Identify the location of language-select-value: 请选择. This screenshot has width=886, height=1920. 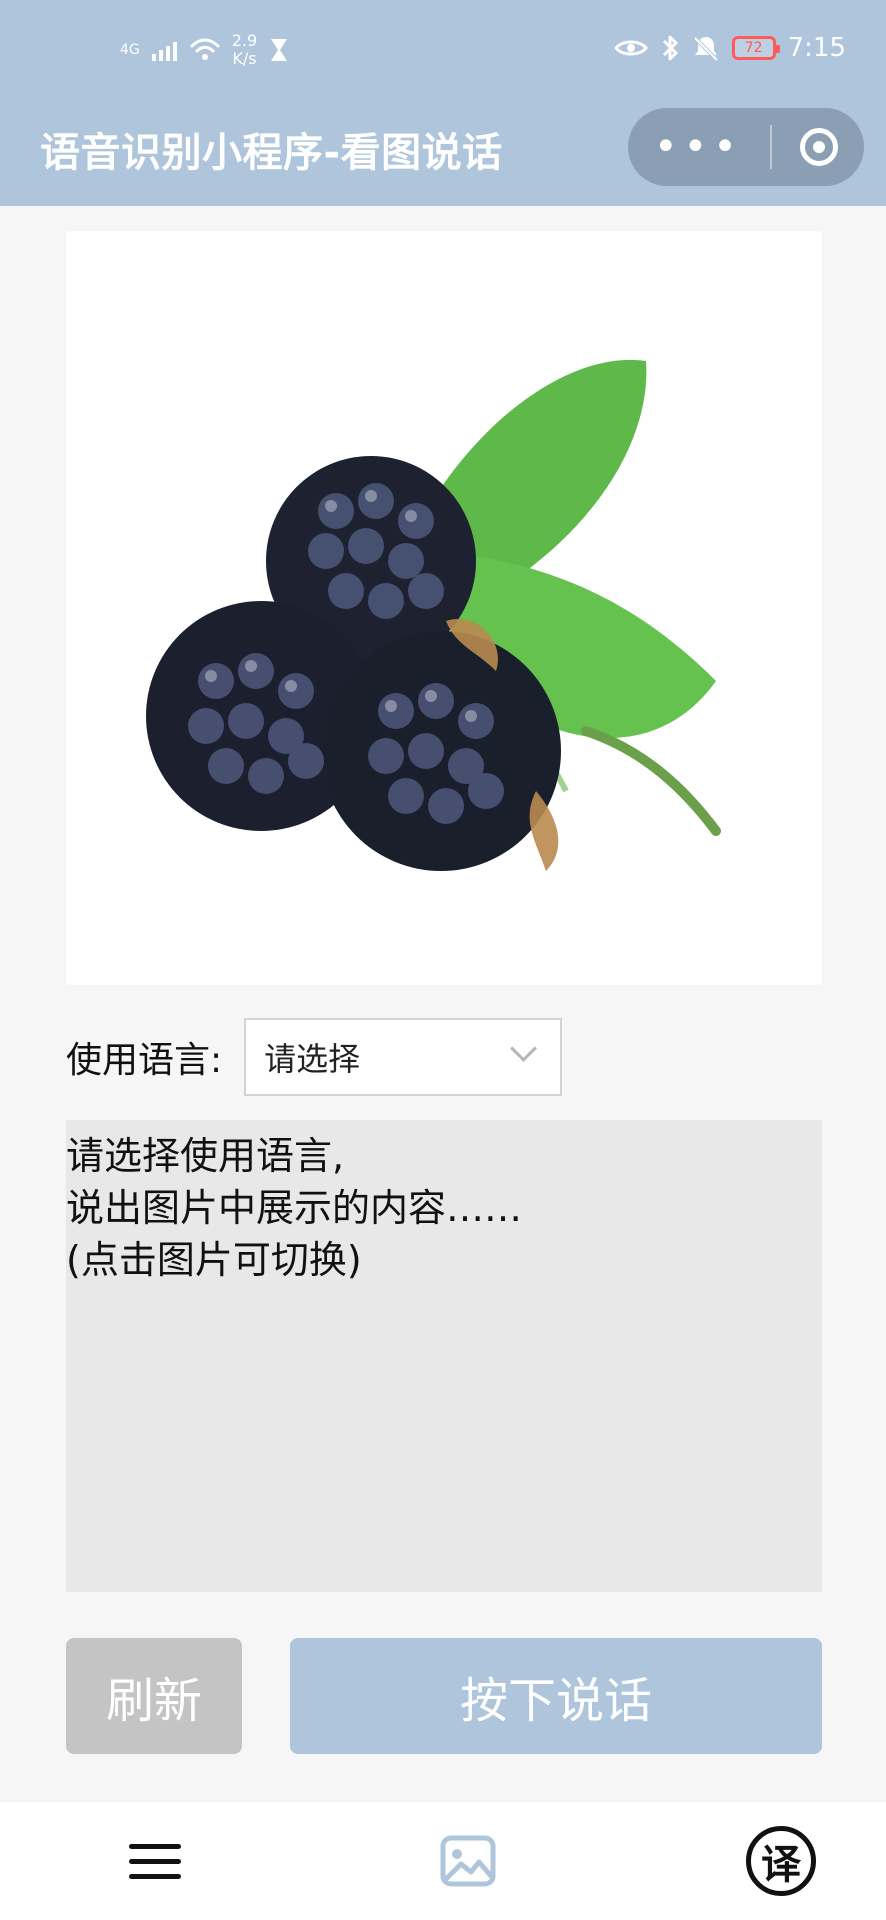
(312, 1059).